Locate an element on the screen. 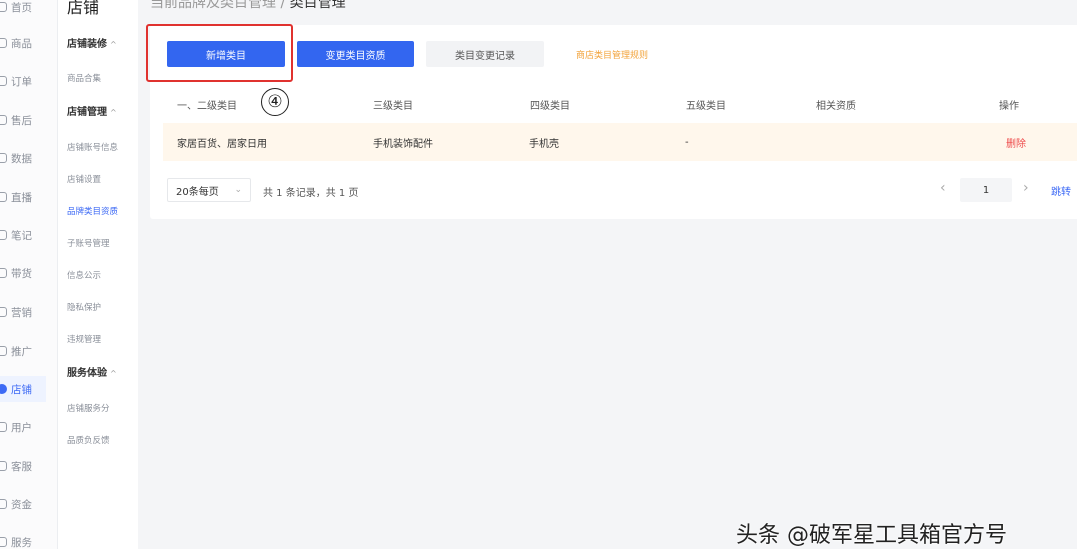 The width and height of the screenshot is (1077, 549). table-row: 家居百货、居家日用 手机装饰配件 手机壳 - 删除 is located at coordinates (620, 142).